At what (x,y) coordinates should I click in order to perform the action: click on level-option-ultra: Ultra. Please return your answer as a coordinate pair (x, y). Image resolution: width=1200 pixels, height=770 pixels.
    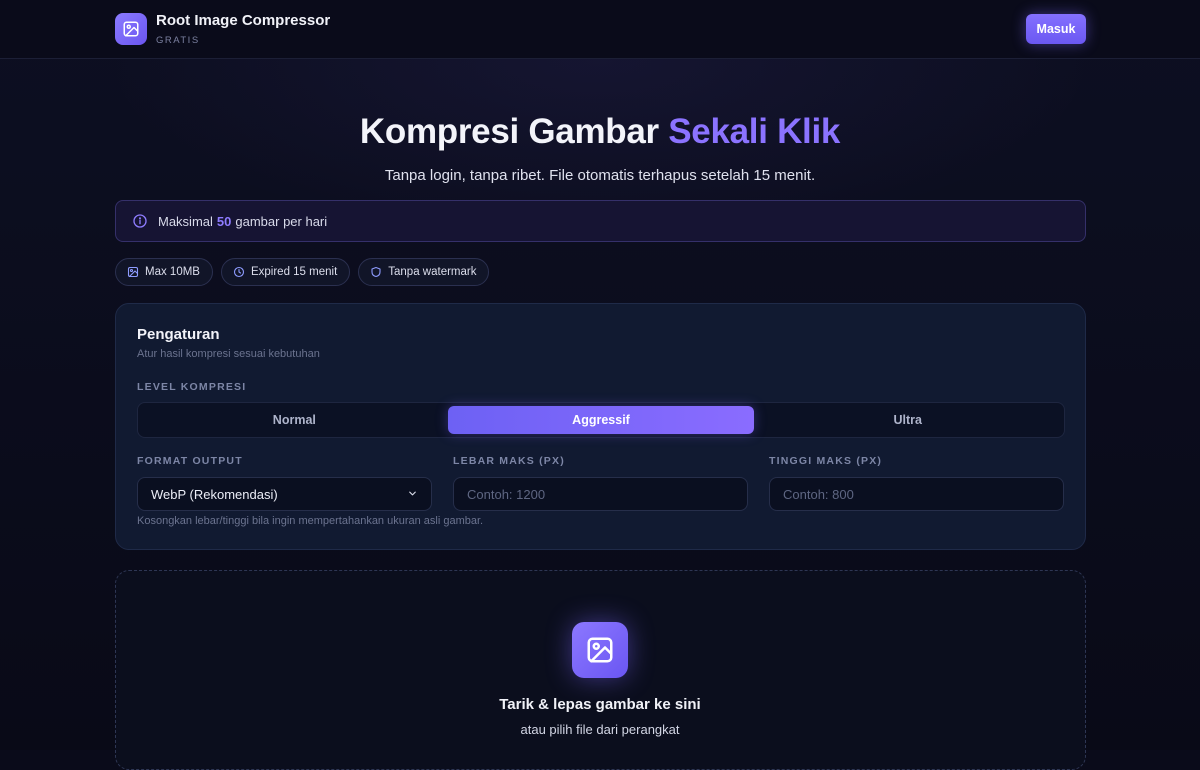
    Looking at the image, I should click on (907, 420).